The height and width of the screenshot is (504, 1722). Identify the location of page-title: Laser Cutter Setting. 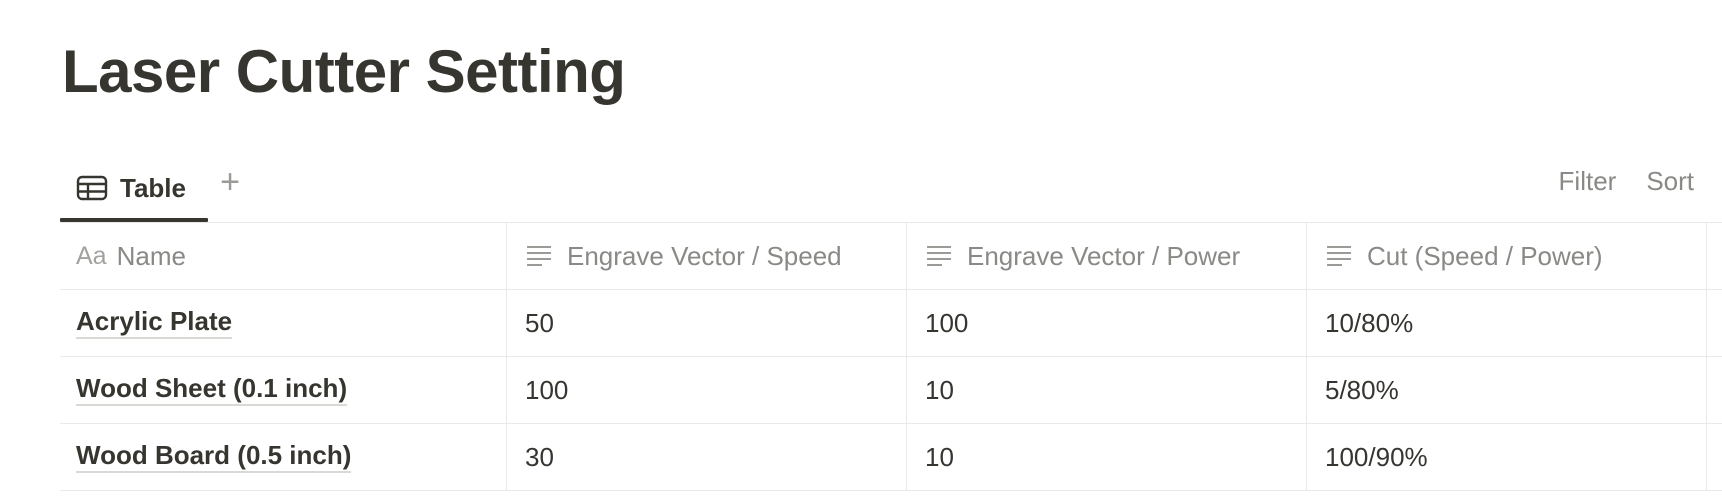
(344, 71).